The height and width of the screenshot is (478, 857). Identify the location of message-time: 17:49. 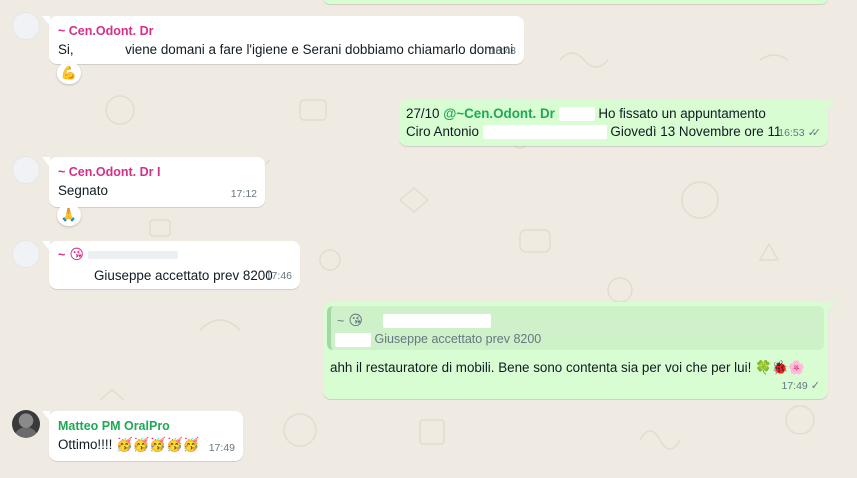
(222, 448).